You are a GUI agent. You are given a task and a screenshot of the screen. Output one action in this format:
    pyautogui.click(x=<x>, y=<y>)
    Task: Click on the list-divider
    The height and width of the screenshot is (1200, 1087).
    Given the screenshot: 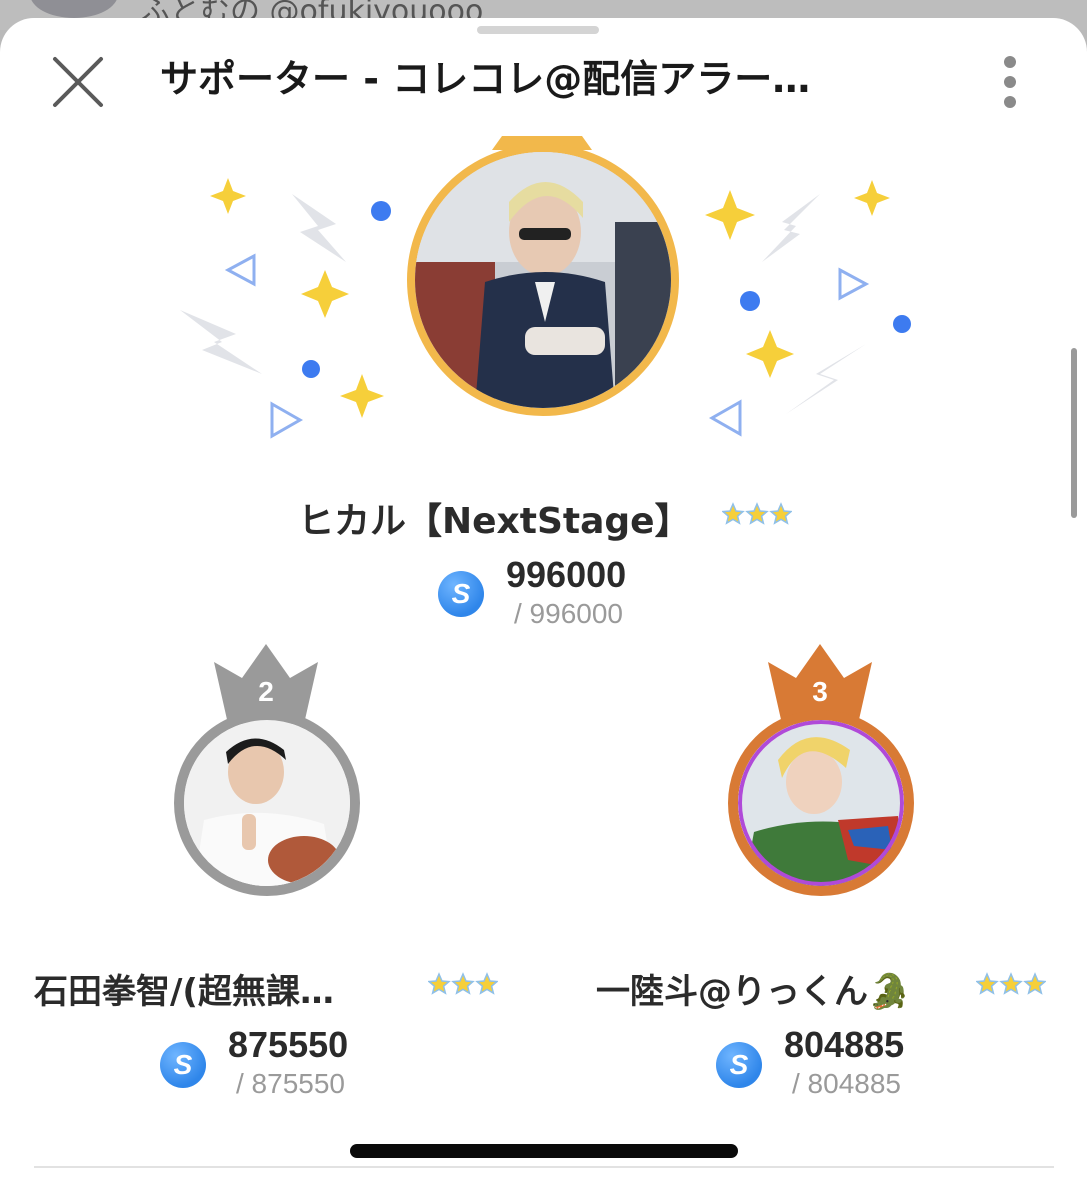 What is the action you would take?
    pyautogui.click(x=544, y=1167)
    